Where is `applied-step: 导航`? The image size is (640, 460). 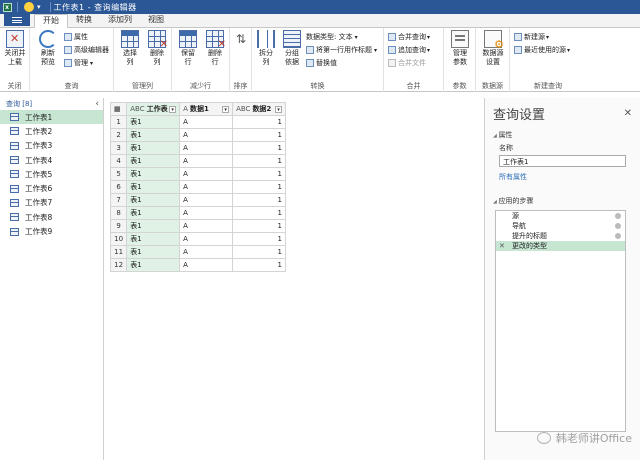 applied-step: 导航 is located at coordinates (560, 226).